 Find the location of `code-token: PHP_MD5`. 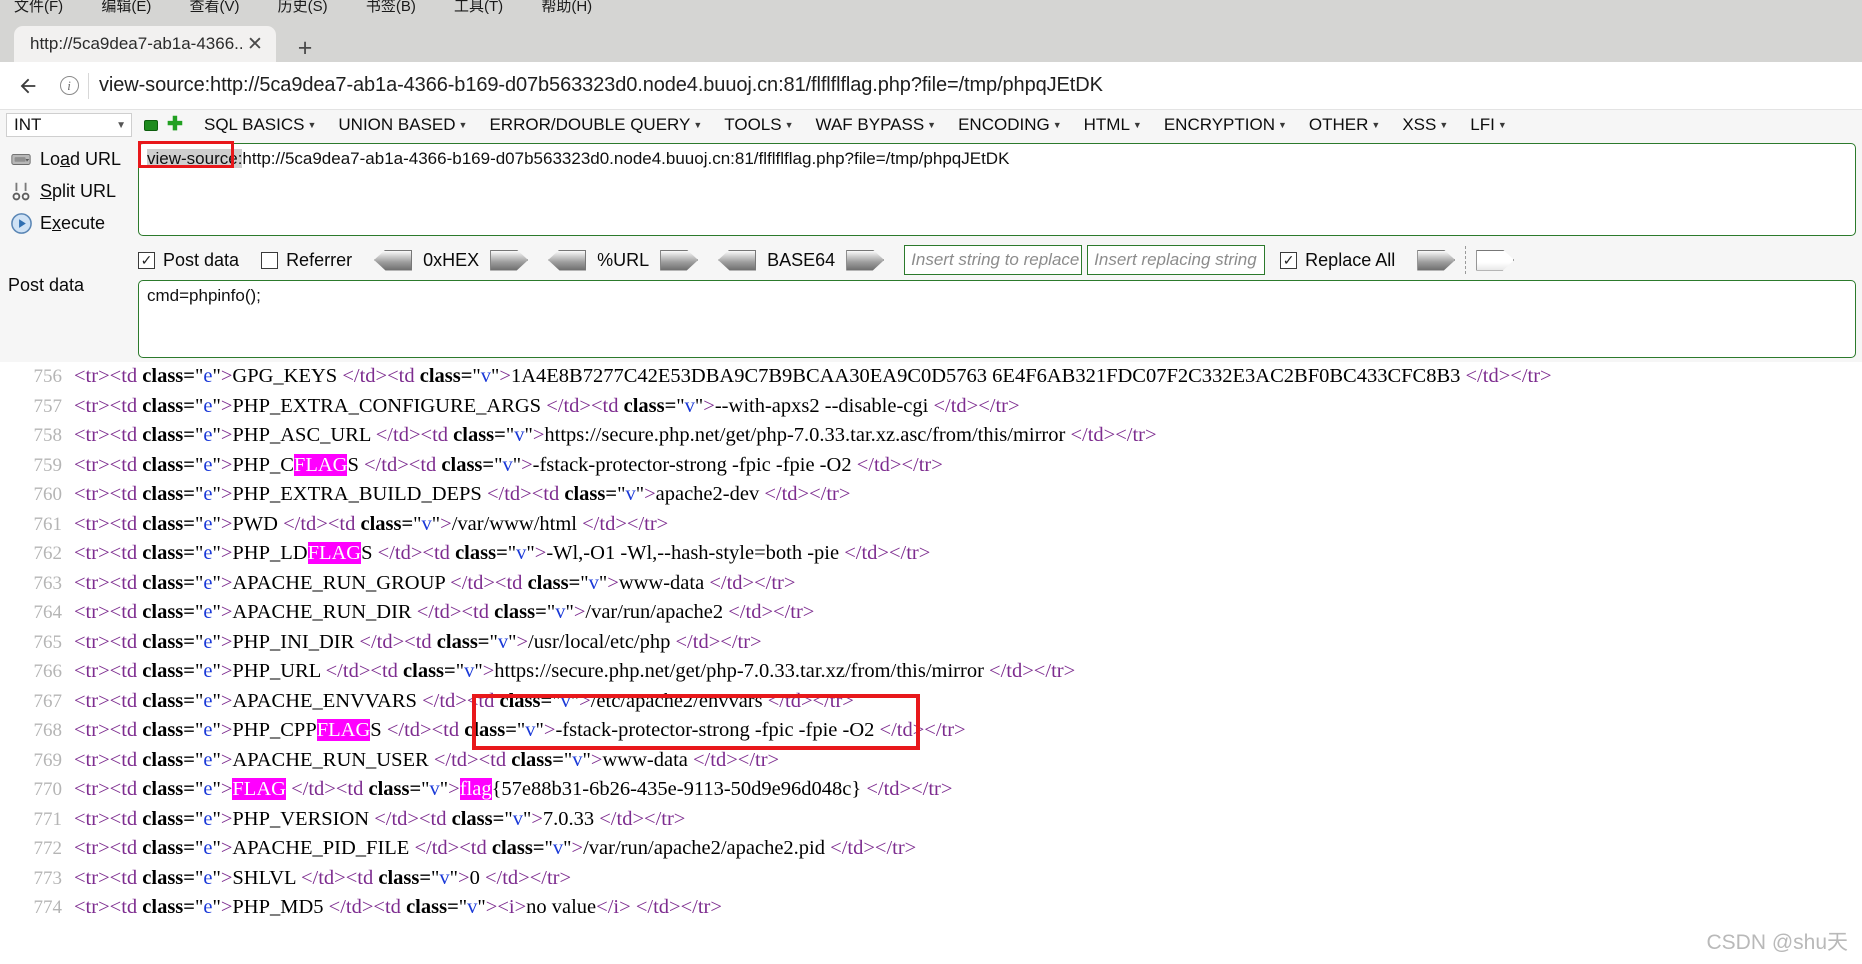

code-token: PHP_MD5 is located at coordinates (280, 907).